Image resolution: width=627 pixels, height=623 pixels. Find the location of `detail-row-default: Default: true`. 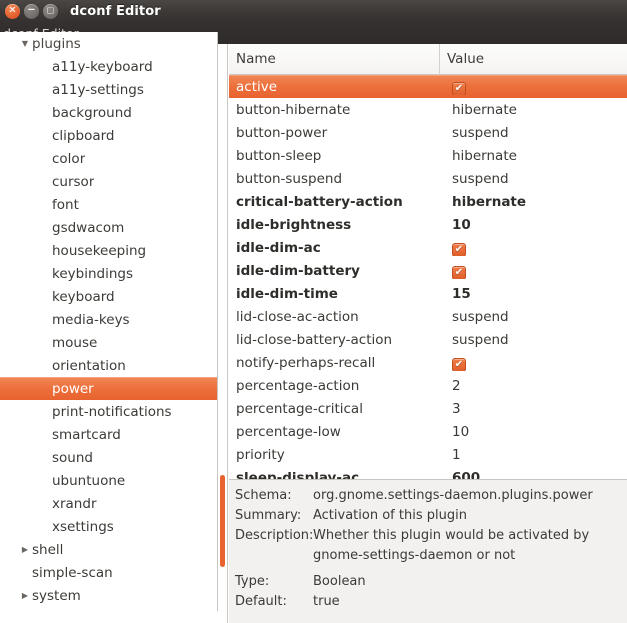

detail-row-default: Default: true is located at coordinates (431, 602).